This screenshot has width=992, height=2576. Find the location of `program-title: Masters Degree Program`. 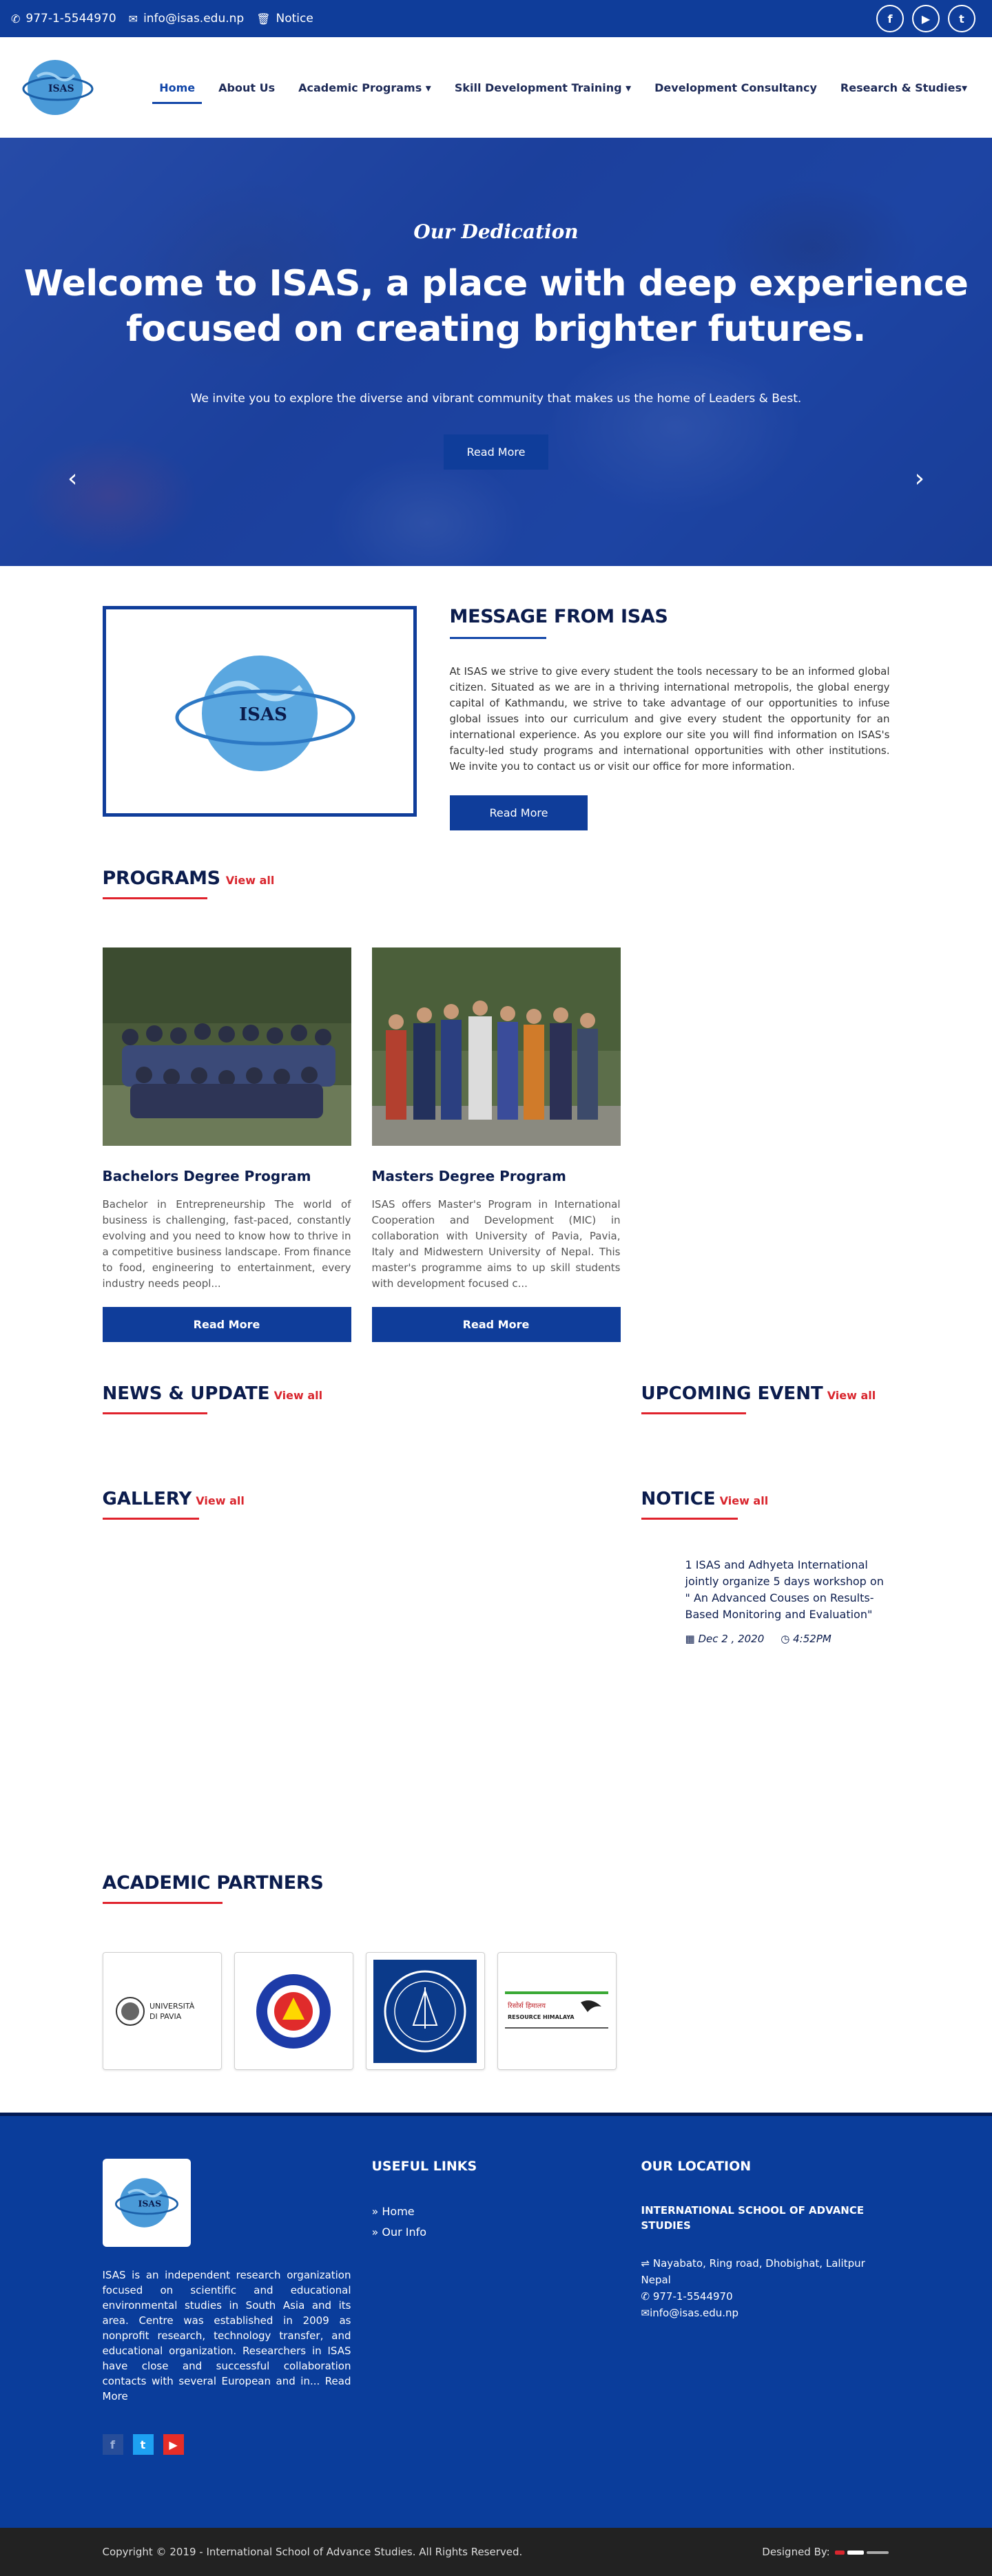

program-title: Masters Degree Program is located at coordinates (468, 1176).